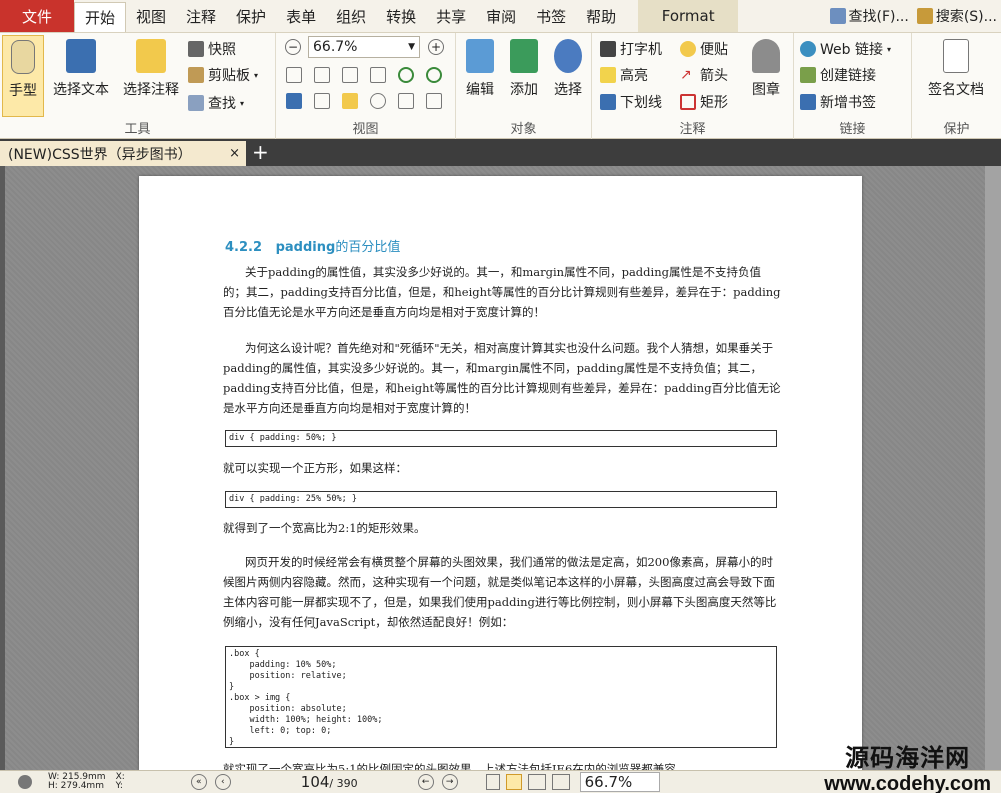  Describe the element at coordinates (37, 16) in the screenshot. I see `menu-file: 文件` at that location.